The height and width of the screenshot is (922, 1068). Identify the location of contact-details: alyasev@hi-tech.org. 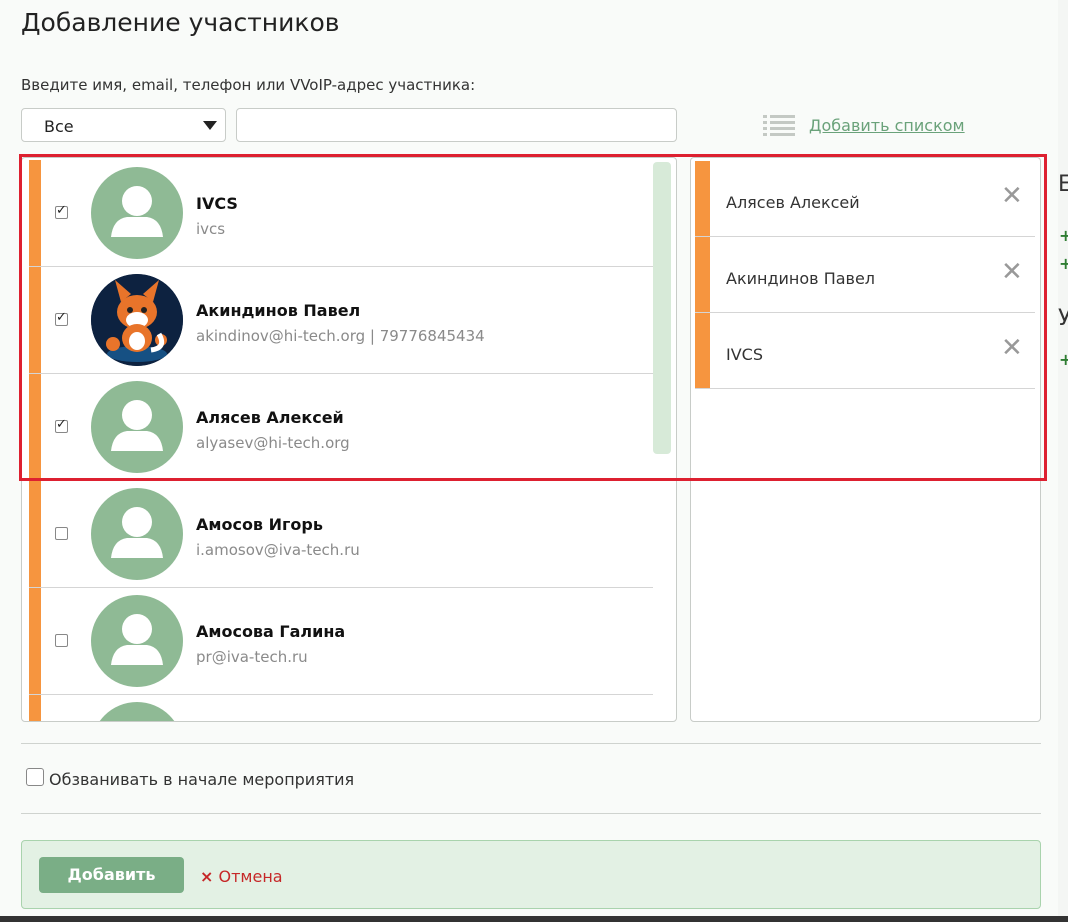
(273, 443).